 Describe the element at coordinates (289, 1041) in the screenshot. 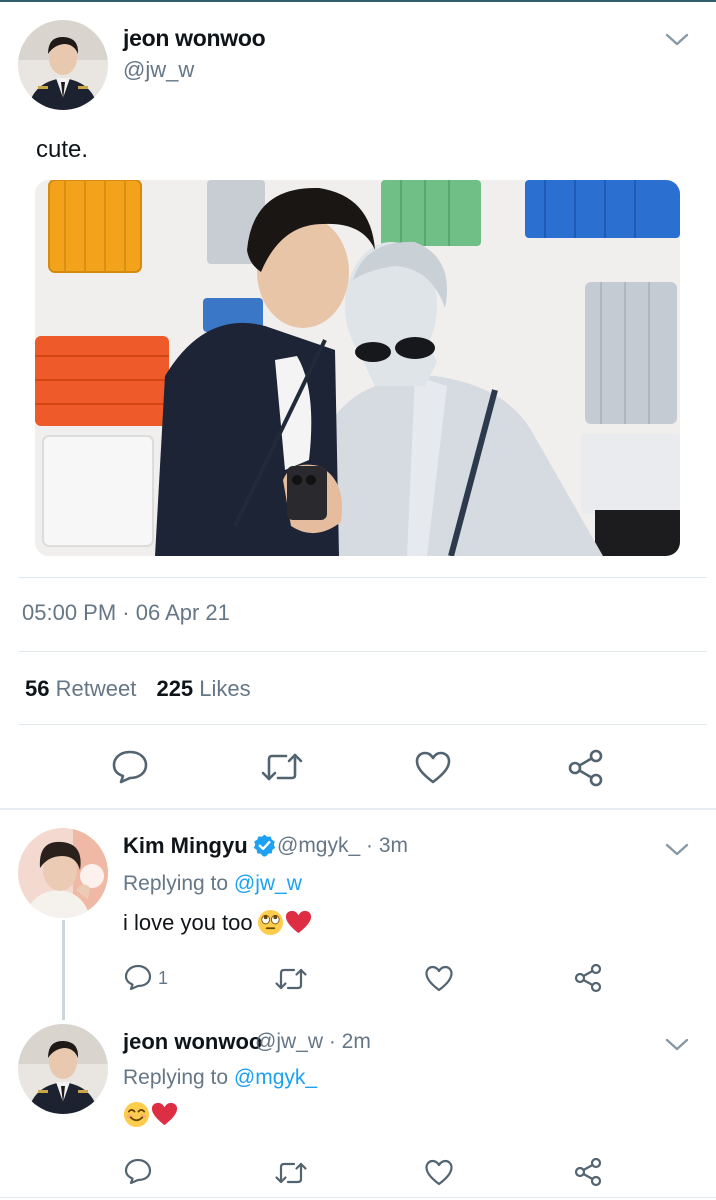

I see `reply-author-handle: @jw_w` at that location.